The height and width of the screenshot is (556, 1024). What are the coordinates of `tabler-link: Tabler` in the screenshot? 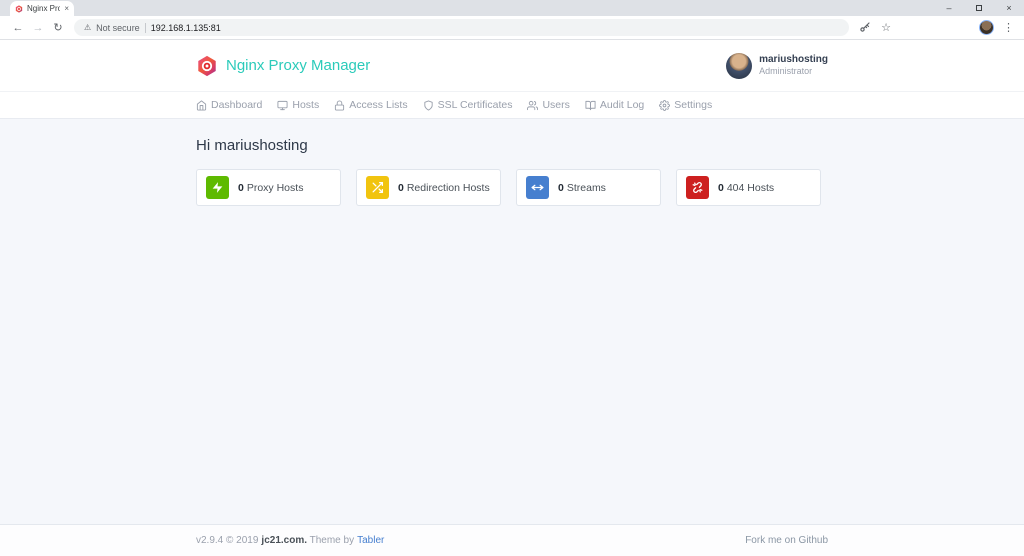 It's located at (370, 540).